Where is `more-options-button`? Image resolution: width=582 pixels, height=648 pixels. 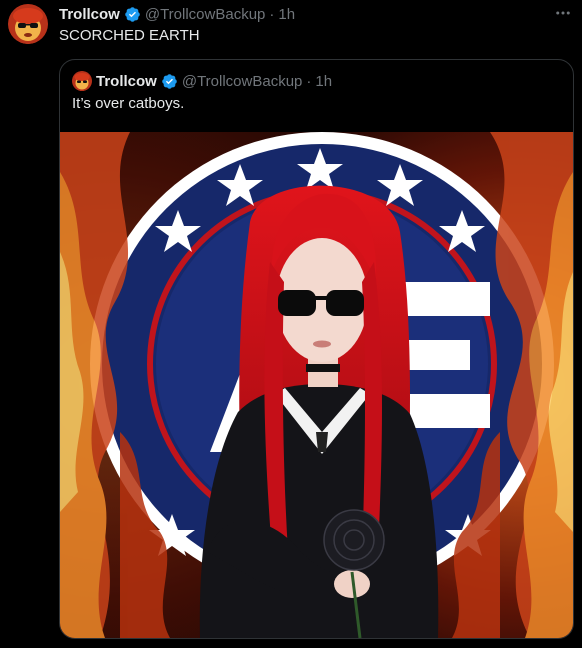
more-options-button is located at coordinates (563, 13).